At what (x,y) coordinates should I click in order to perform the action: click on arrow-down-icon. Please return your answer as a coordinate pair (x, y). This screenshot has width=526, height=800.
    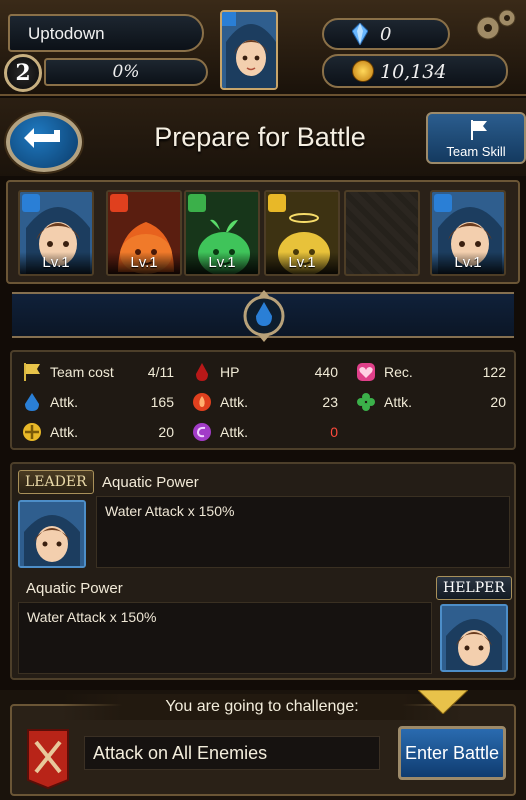
    Looking at the image, I should click on (443, 702).